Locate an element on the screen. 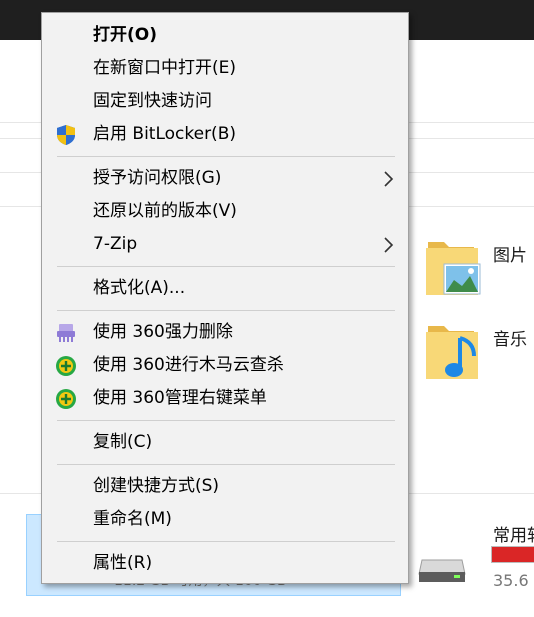 This screenshot has height=617, width=534. menu-item-360-force-delete: 使用 360强力删除 is located at coordinates (225, 332).